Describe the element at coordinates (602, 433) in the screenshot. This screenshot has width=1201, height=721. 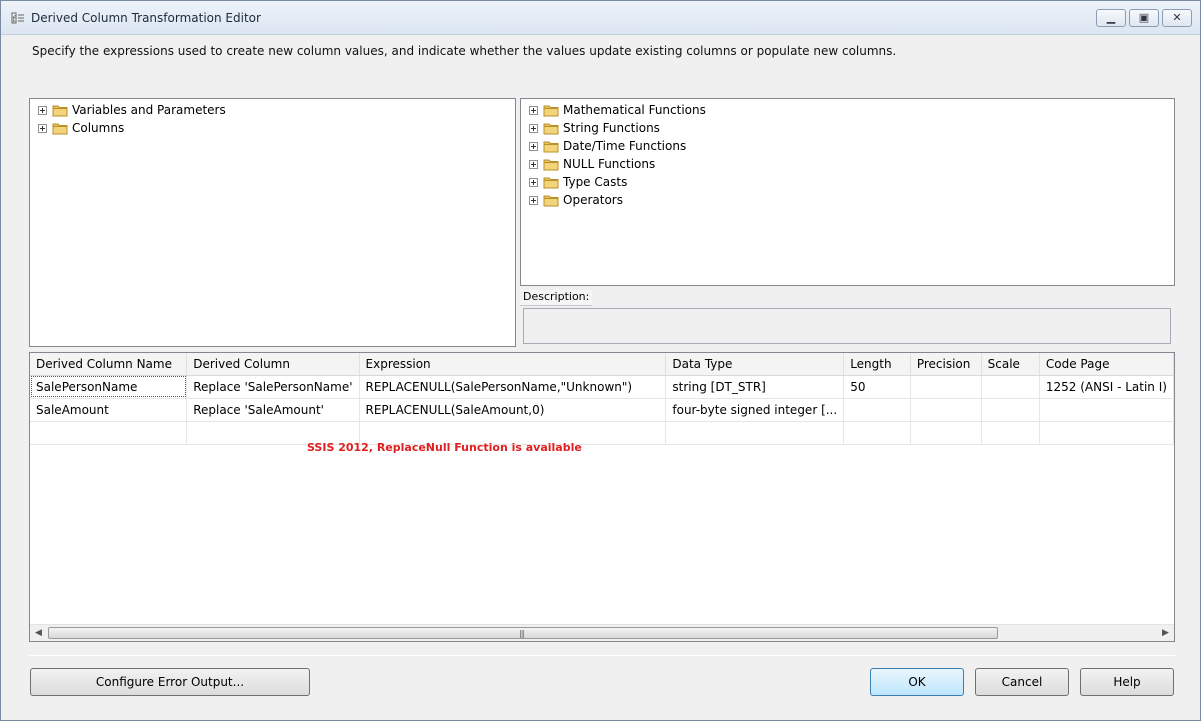
I see `table-row-new` at that location.